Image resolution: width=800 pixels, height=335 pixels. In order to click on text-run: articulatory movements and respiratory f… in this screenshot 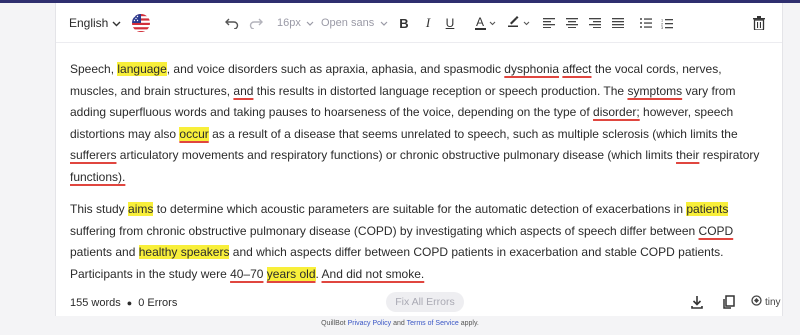, I will do `click(396, 155)`.